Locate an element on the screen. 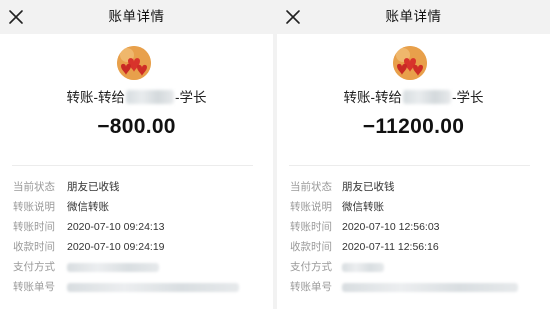 This screenshot has width=550, height=309. detail-row-transfer-time: 转账时间 2020-07-10 09:24:13 is located at coordinates (136, 227).